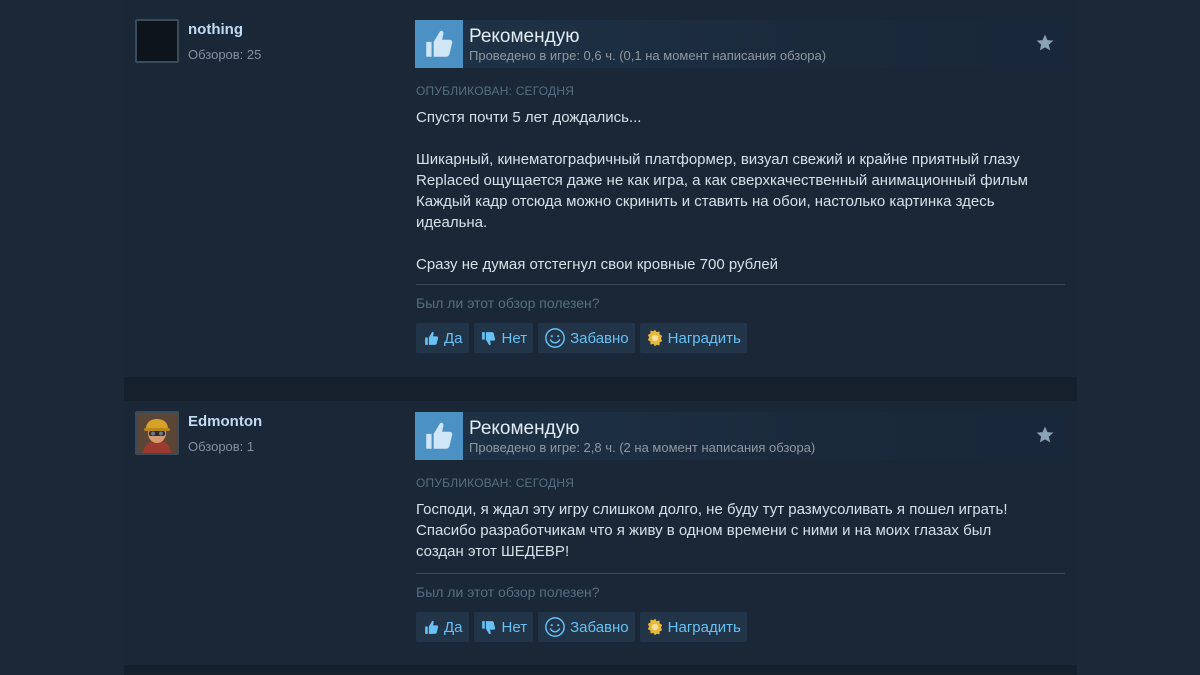 This screenshot has height=675, width=1200. I want to click on review-separator, so click(600, 389).